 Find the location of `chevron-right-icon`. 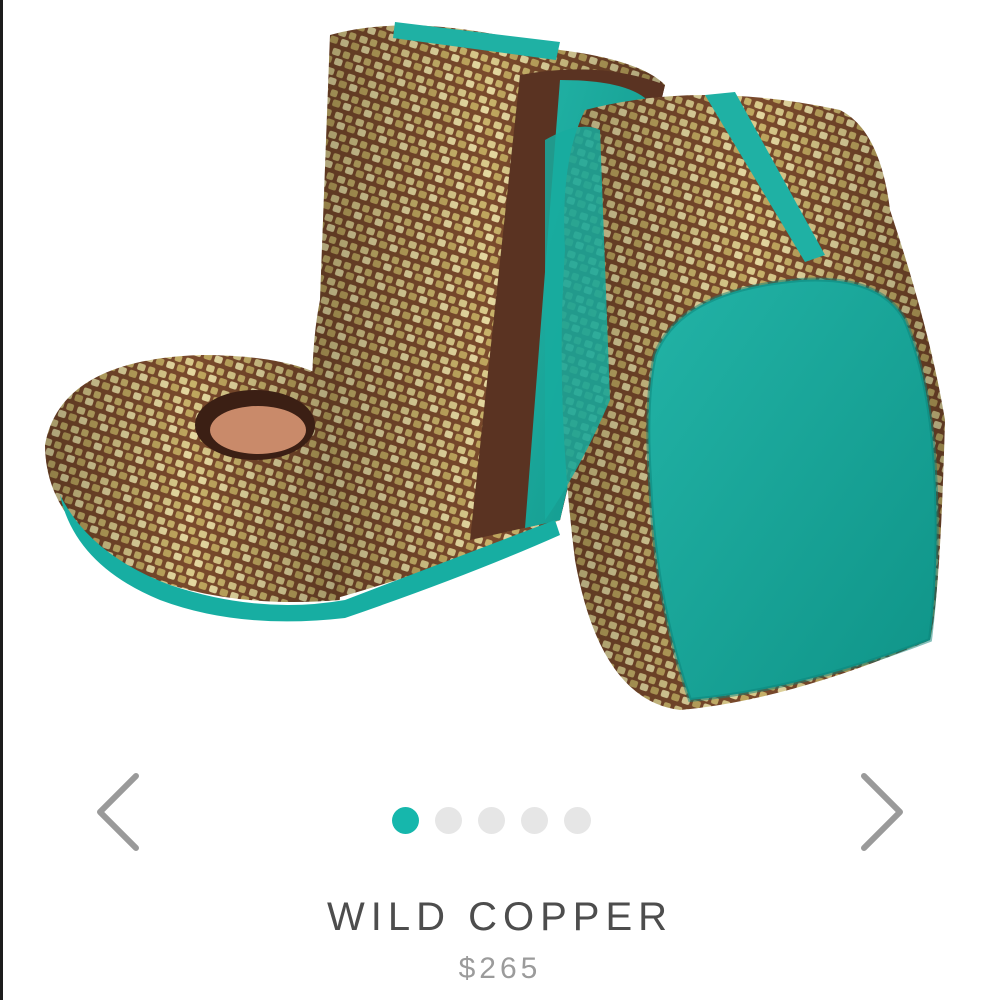

chevron-right-icon is located at coordinates (882, 812).